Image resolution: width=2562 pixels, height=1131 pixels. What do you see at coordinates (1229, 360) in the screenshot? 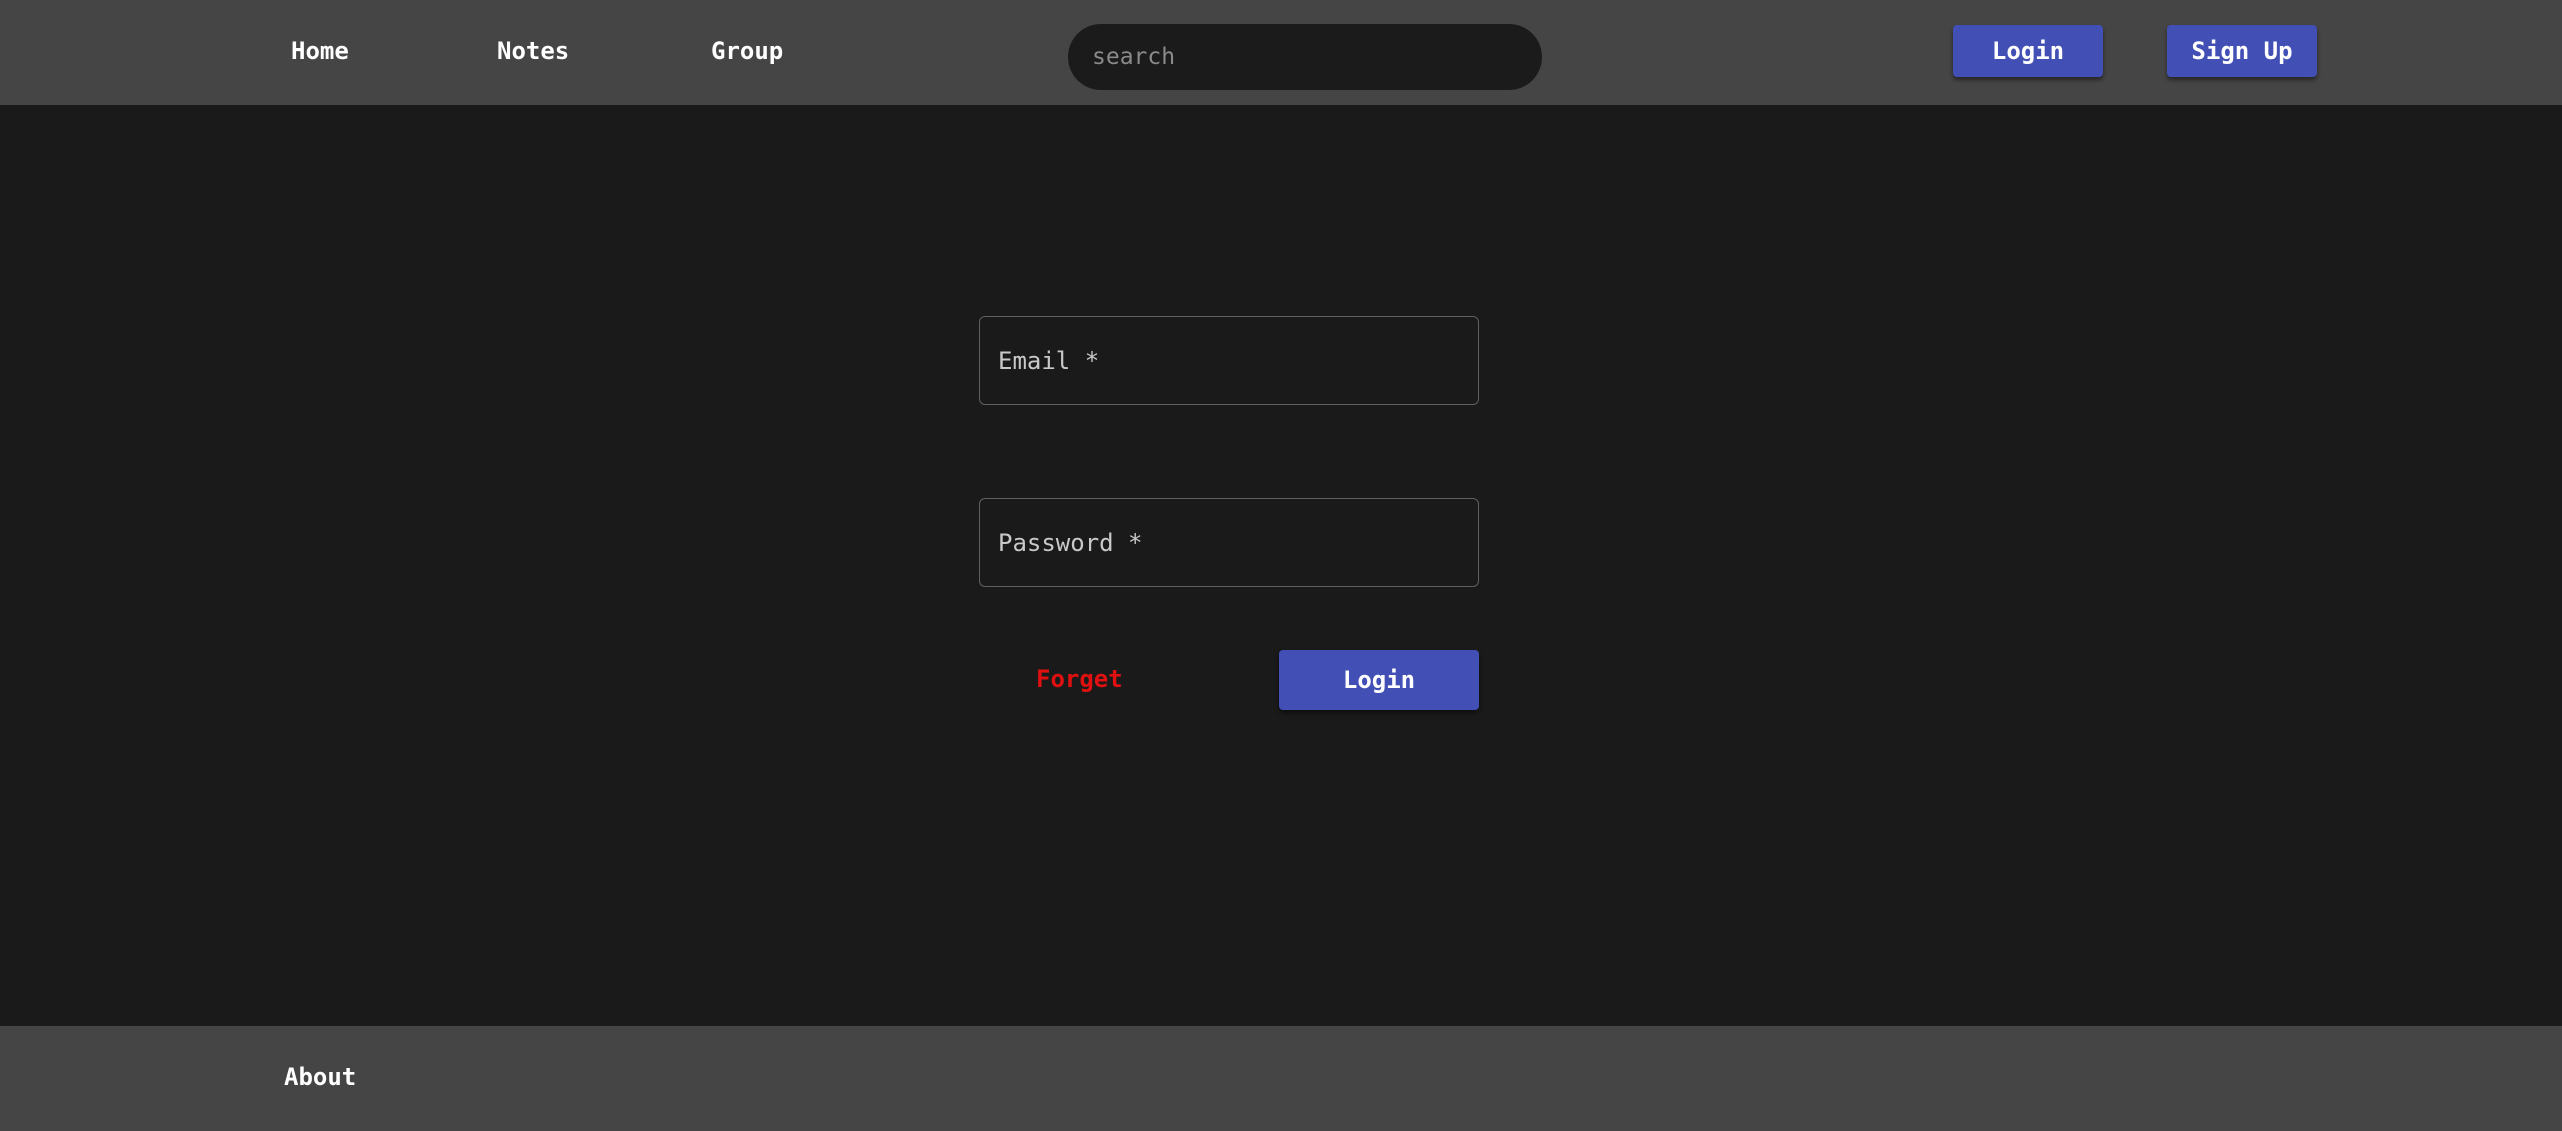
I see `email-field: Email *` at bounding box center [1229, 360].